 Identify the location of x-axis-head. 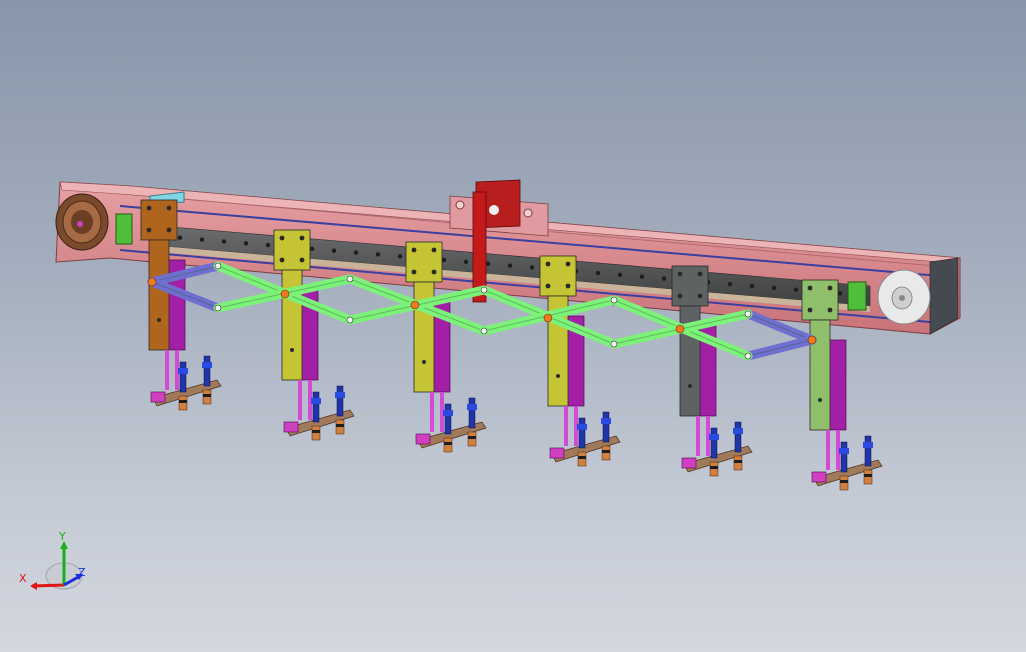
(33, 586).